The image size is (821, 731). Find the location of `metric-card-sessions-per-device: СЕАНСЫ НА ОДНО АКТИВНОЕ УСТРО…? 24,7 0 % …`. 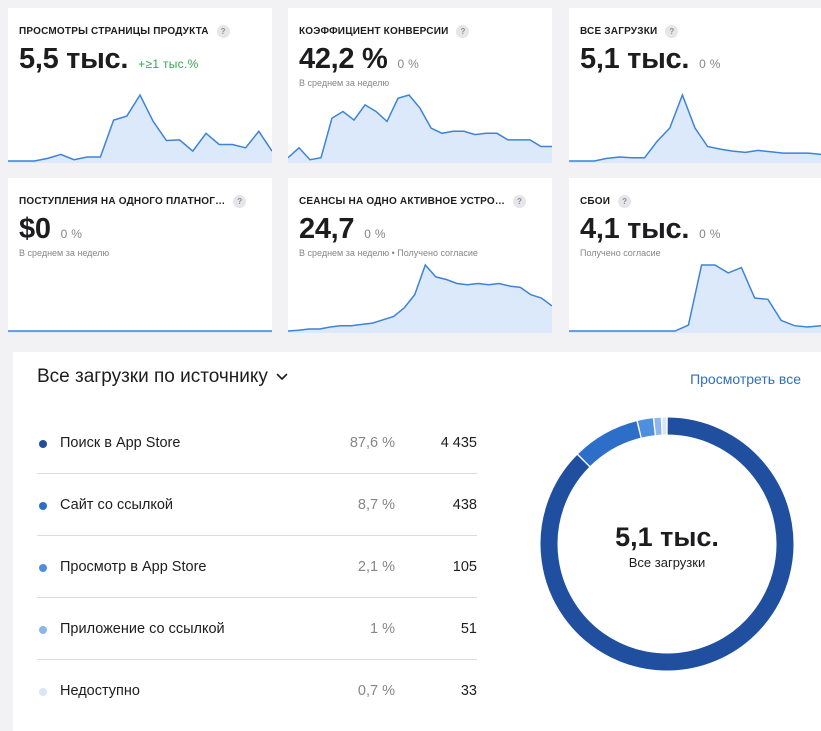

metric-card-sessions-per-device: СЕАНСЫ НА ОДНО АКТИВНОЕ УСТРО…? 24,7 0 % … is located at coordinates (420, 255).